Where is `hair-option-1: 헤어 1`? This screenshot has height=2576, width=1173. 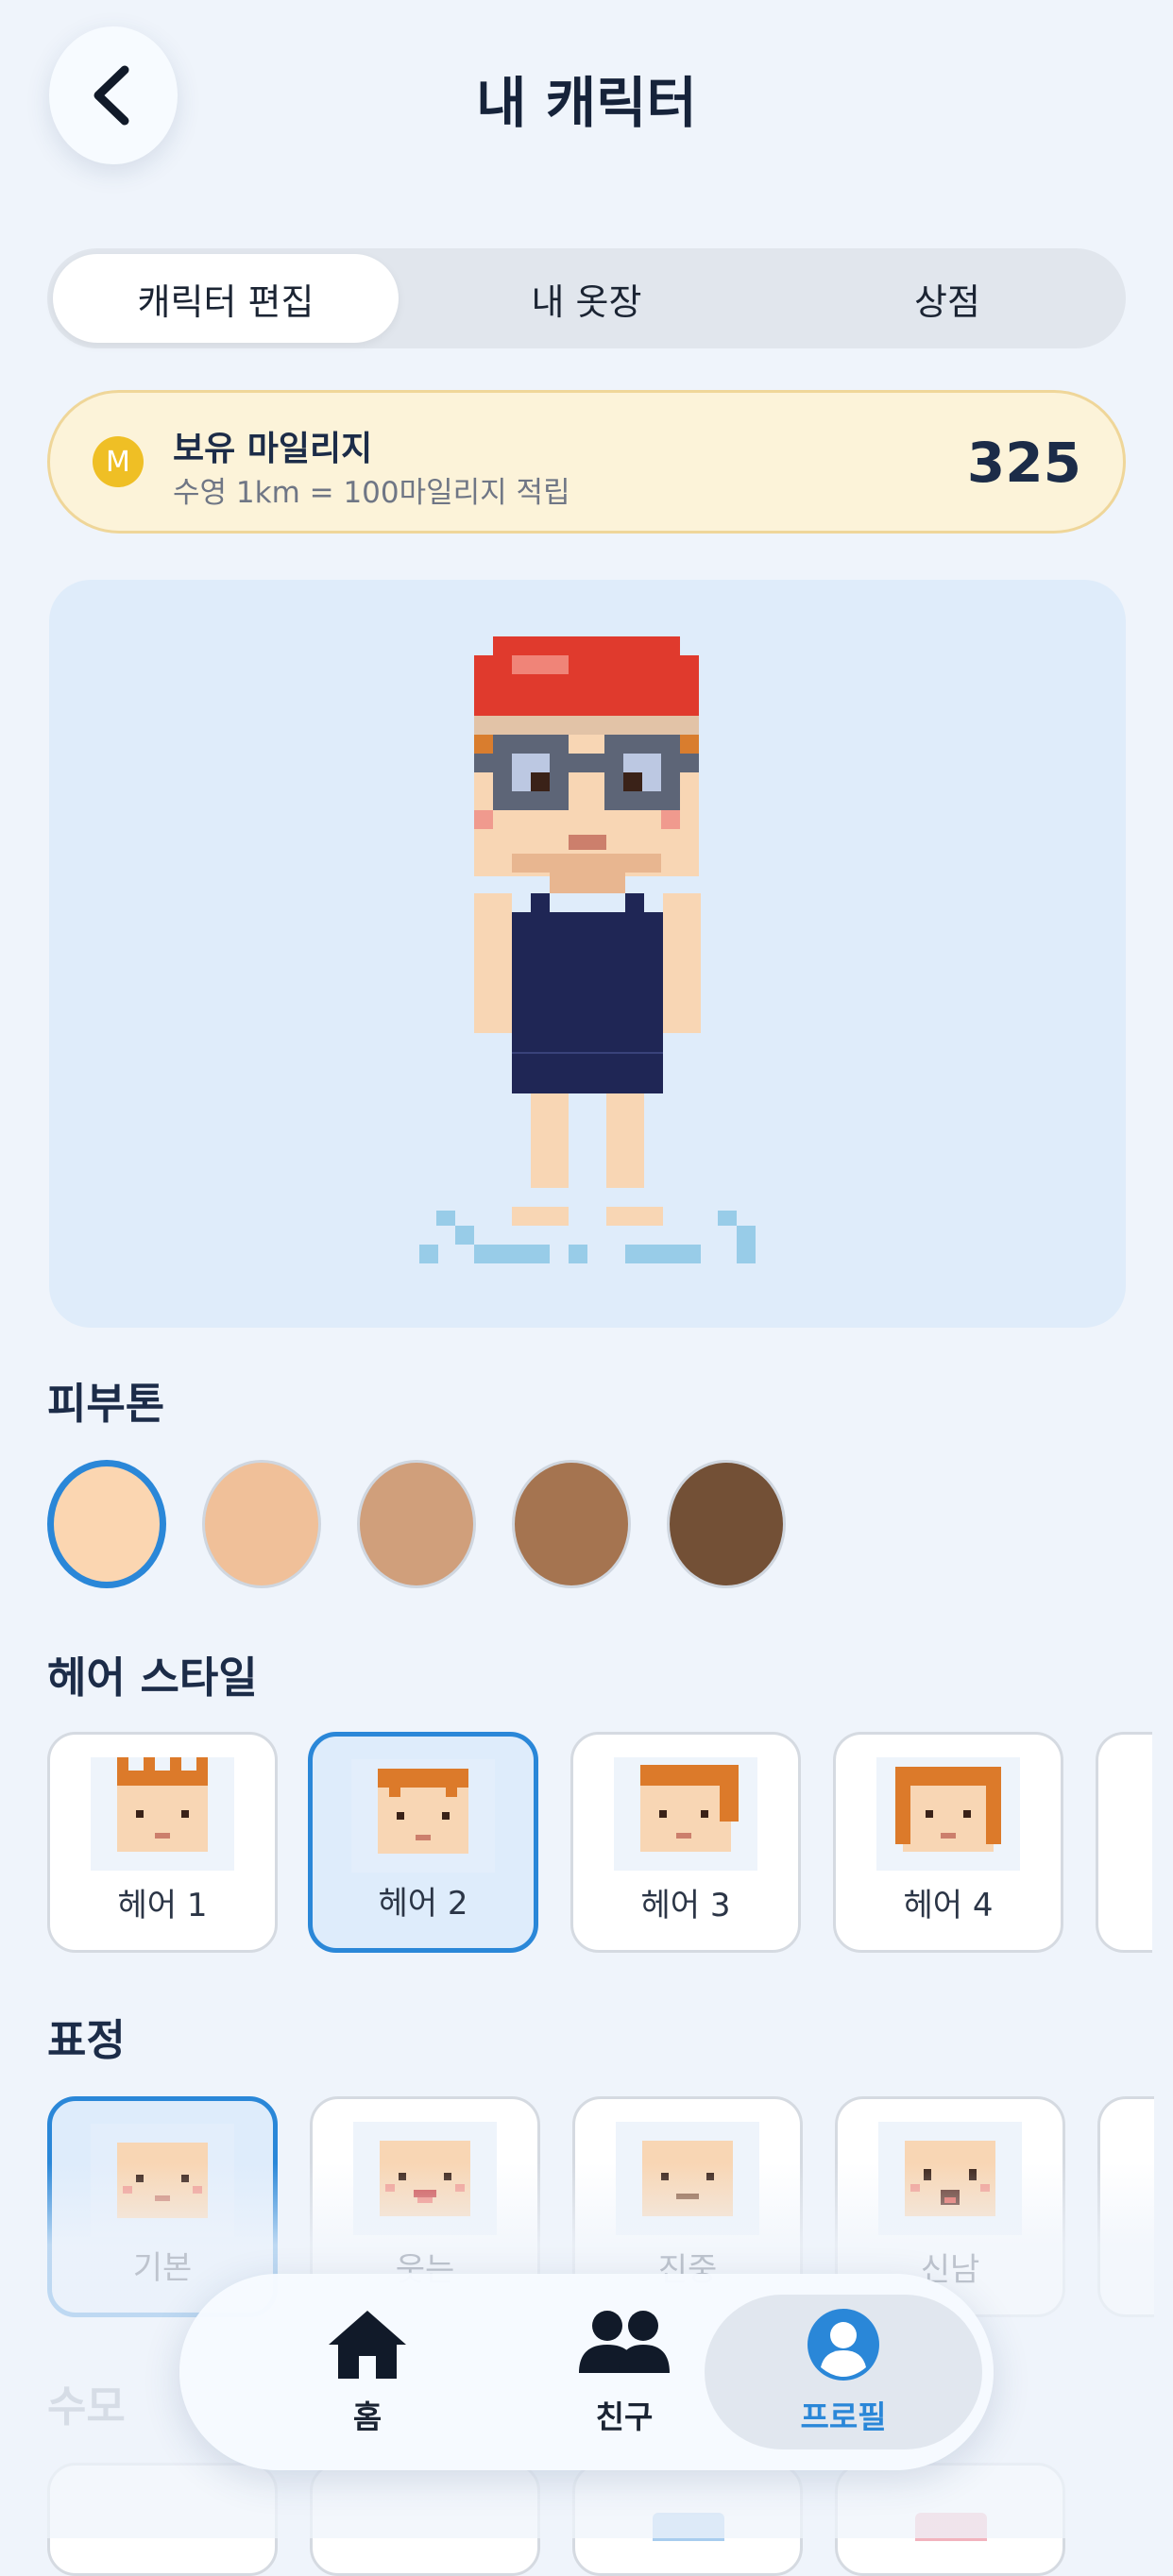 hair-option-1: 헤어 1 is located at coordinates (162, 1842).